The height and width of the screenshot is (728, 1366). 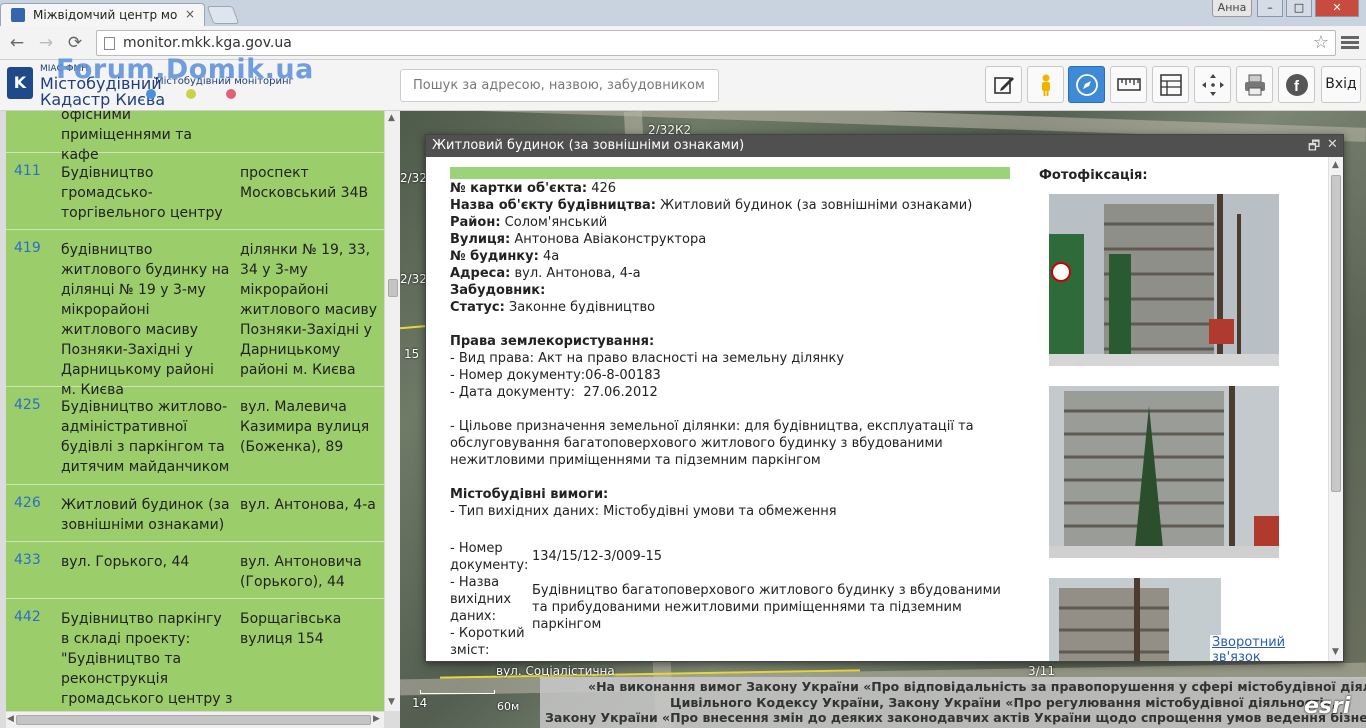 I want to click on person-icon, so click(x=1046, y=85).